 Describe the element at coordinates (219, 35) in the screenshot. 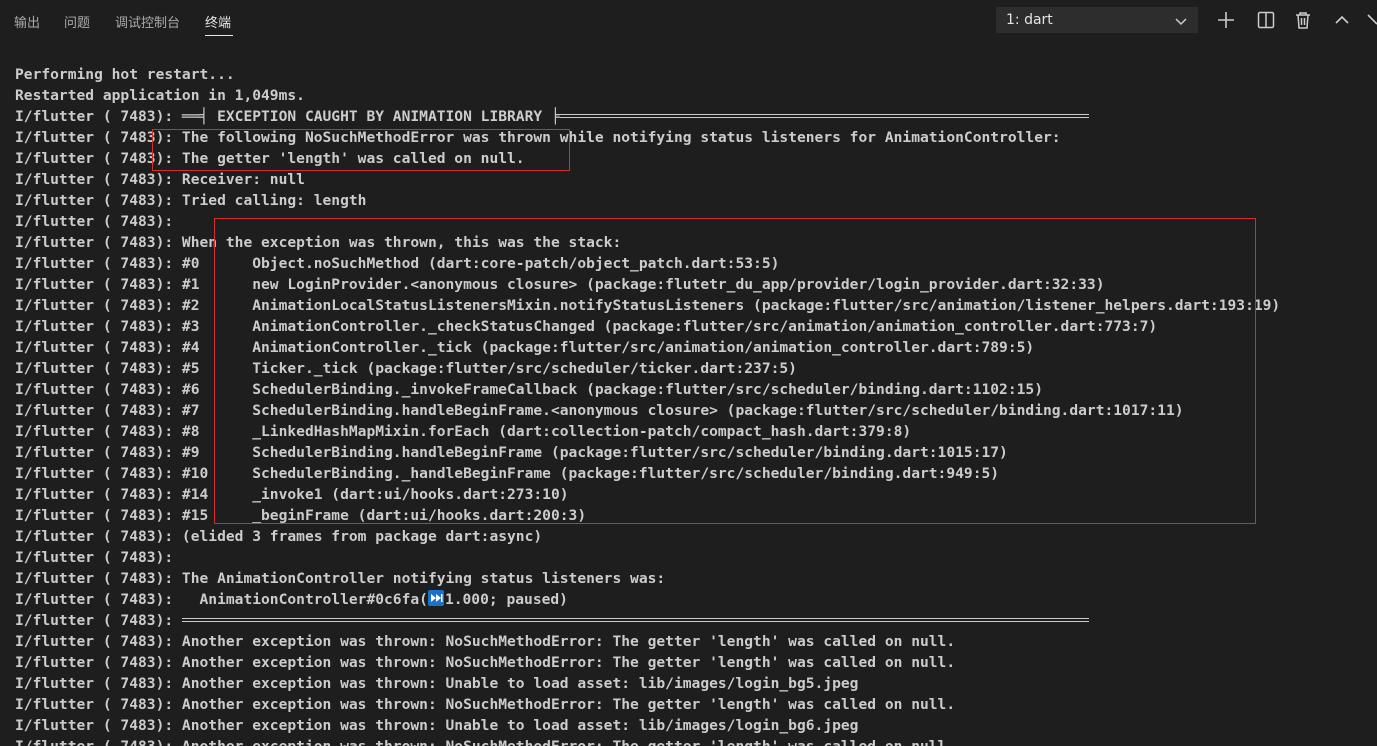

I see `active-tab-indicator` at that location.